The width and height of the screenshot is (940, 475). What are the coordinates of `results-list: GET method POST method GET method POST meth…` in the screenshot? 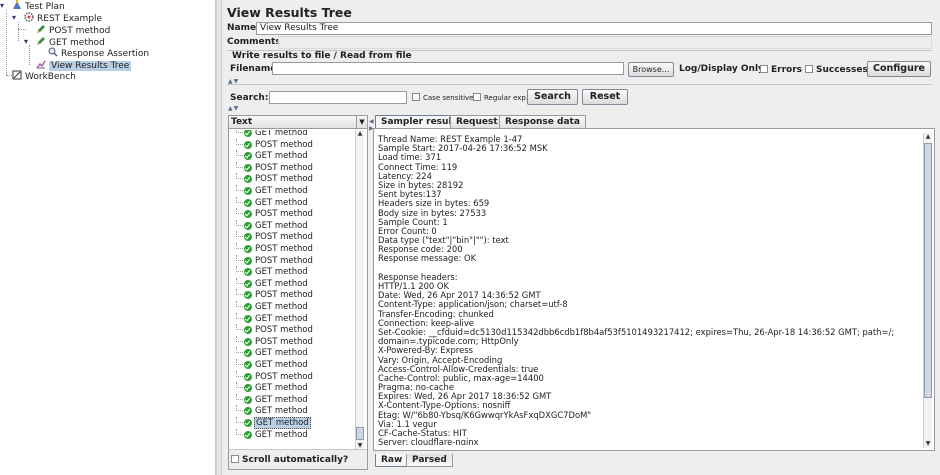 It's located at (292, 290).